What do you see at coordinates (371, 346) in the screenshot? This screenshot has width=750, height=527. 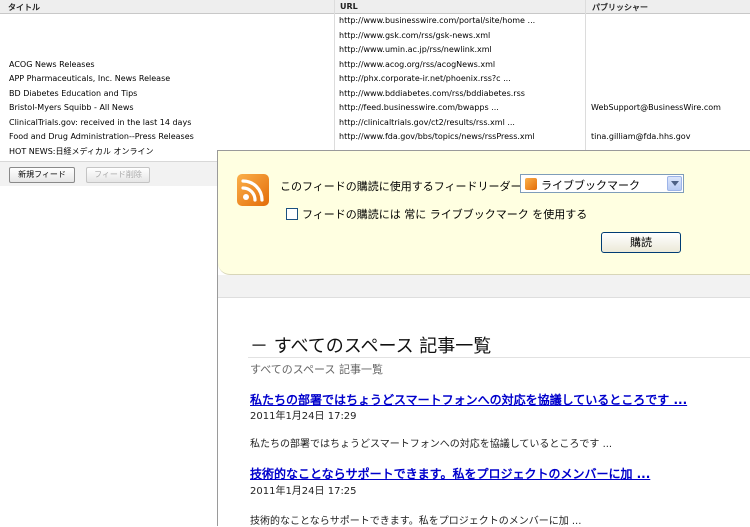 I see `page-title: － すべてのスペース 記事一覧` at bounding box center [371, 346].